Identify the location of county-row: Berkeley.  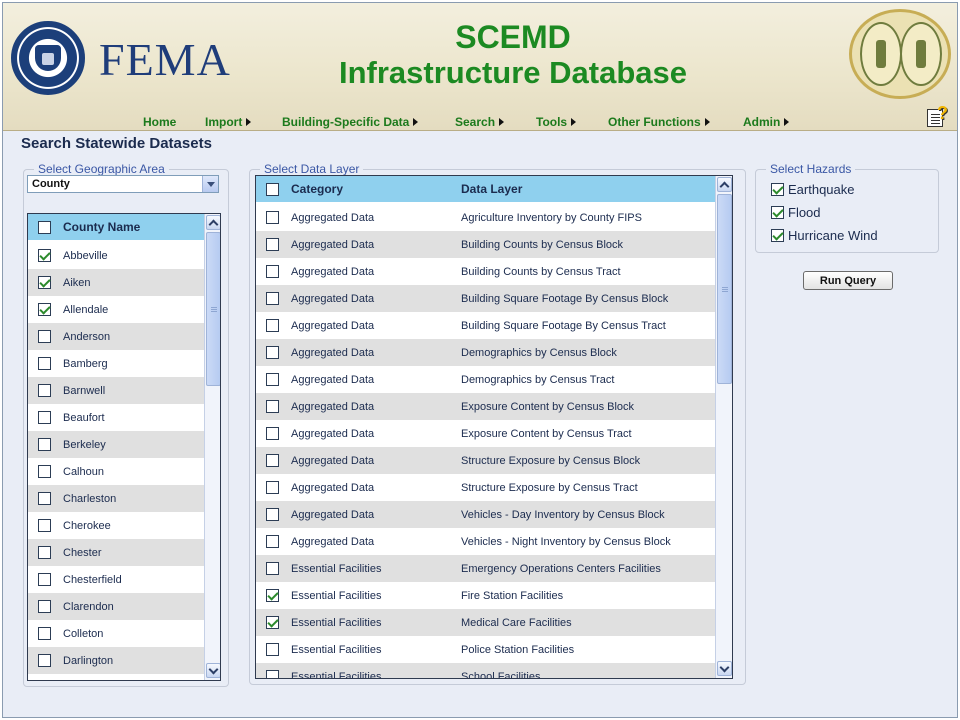
(116, 444).